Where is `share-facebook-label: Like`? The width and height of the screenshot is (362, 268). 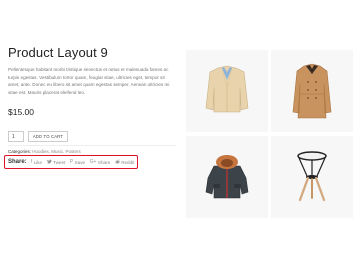 share-facebook-label: Like is located at coordinates (38, 162).